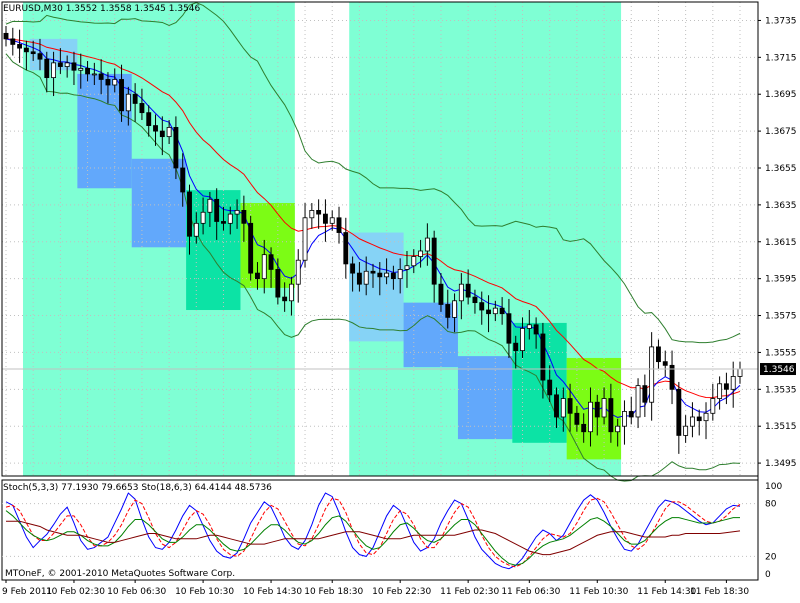  Describe the element at coordinates (781, 464) in the screenshot. I see `price-tick-label: 1.3495` at that location.